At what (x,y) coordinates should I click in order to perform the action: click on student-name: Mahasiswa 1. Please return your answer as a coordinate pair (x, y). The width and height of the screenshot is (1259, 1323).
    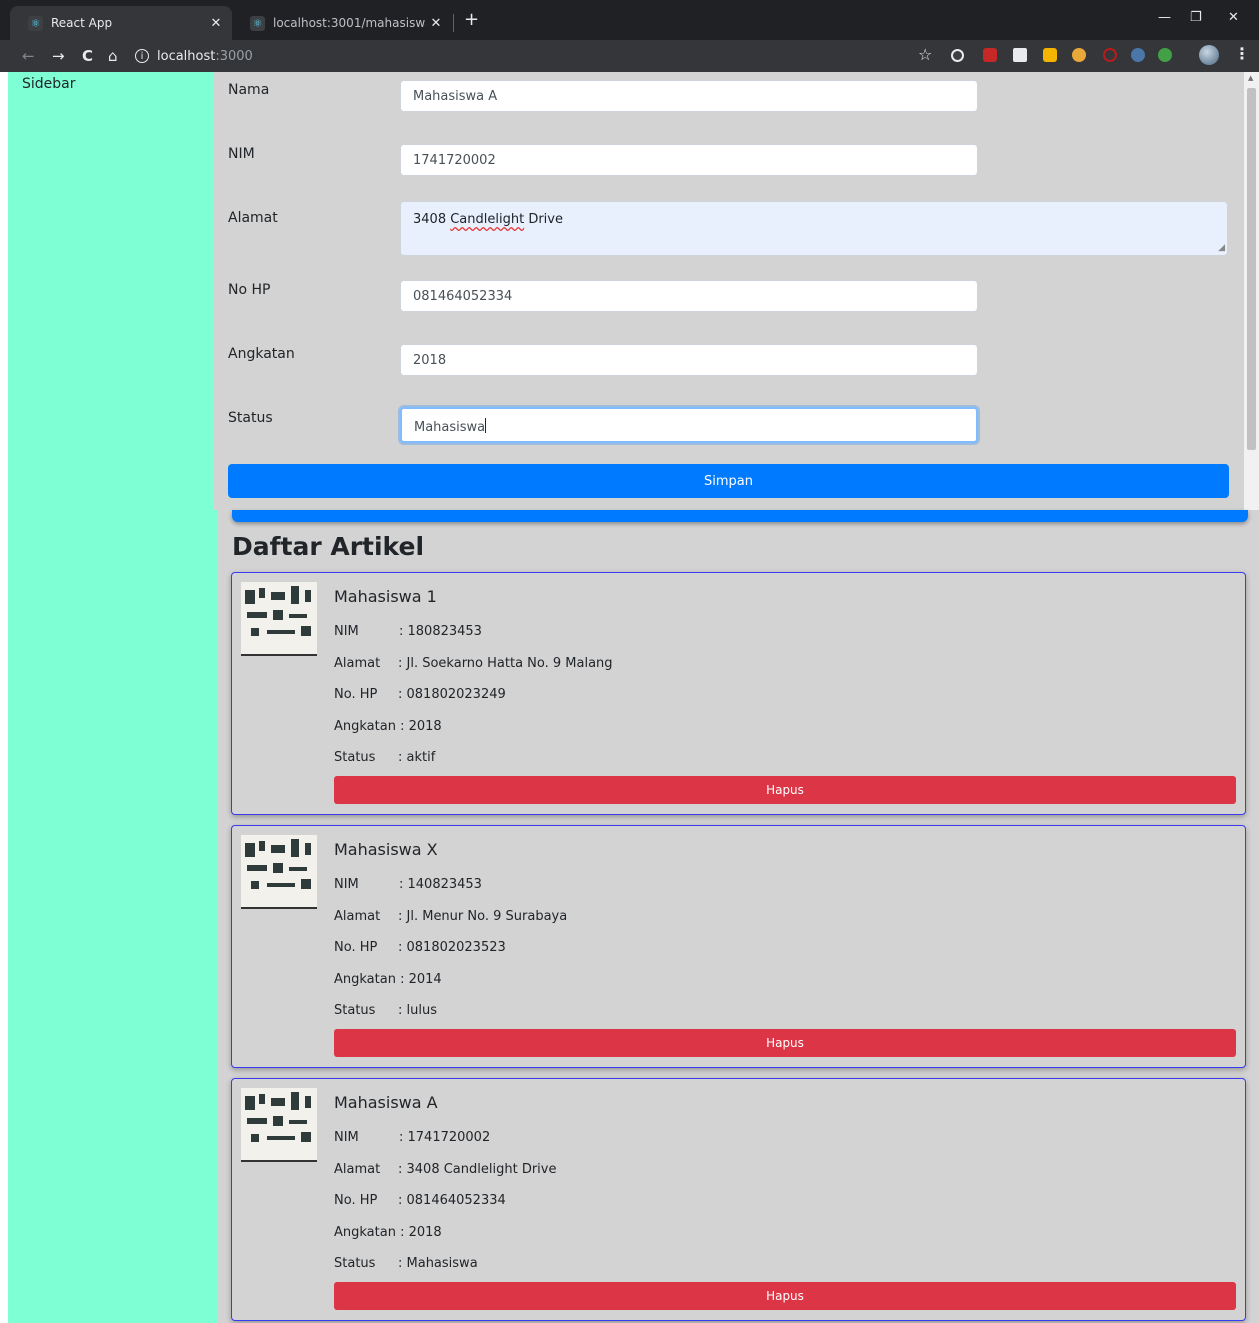
    Looking at the image, I should click on (385, 596).